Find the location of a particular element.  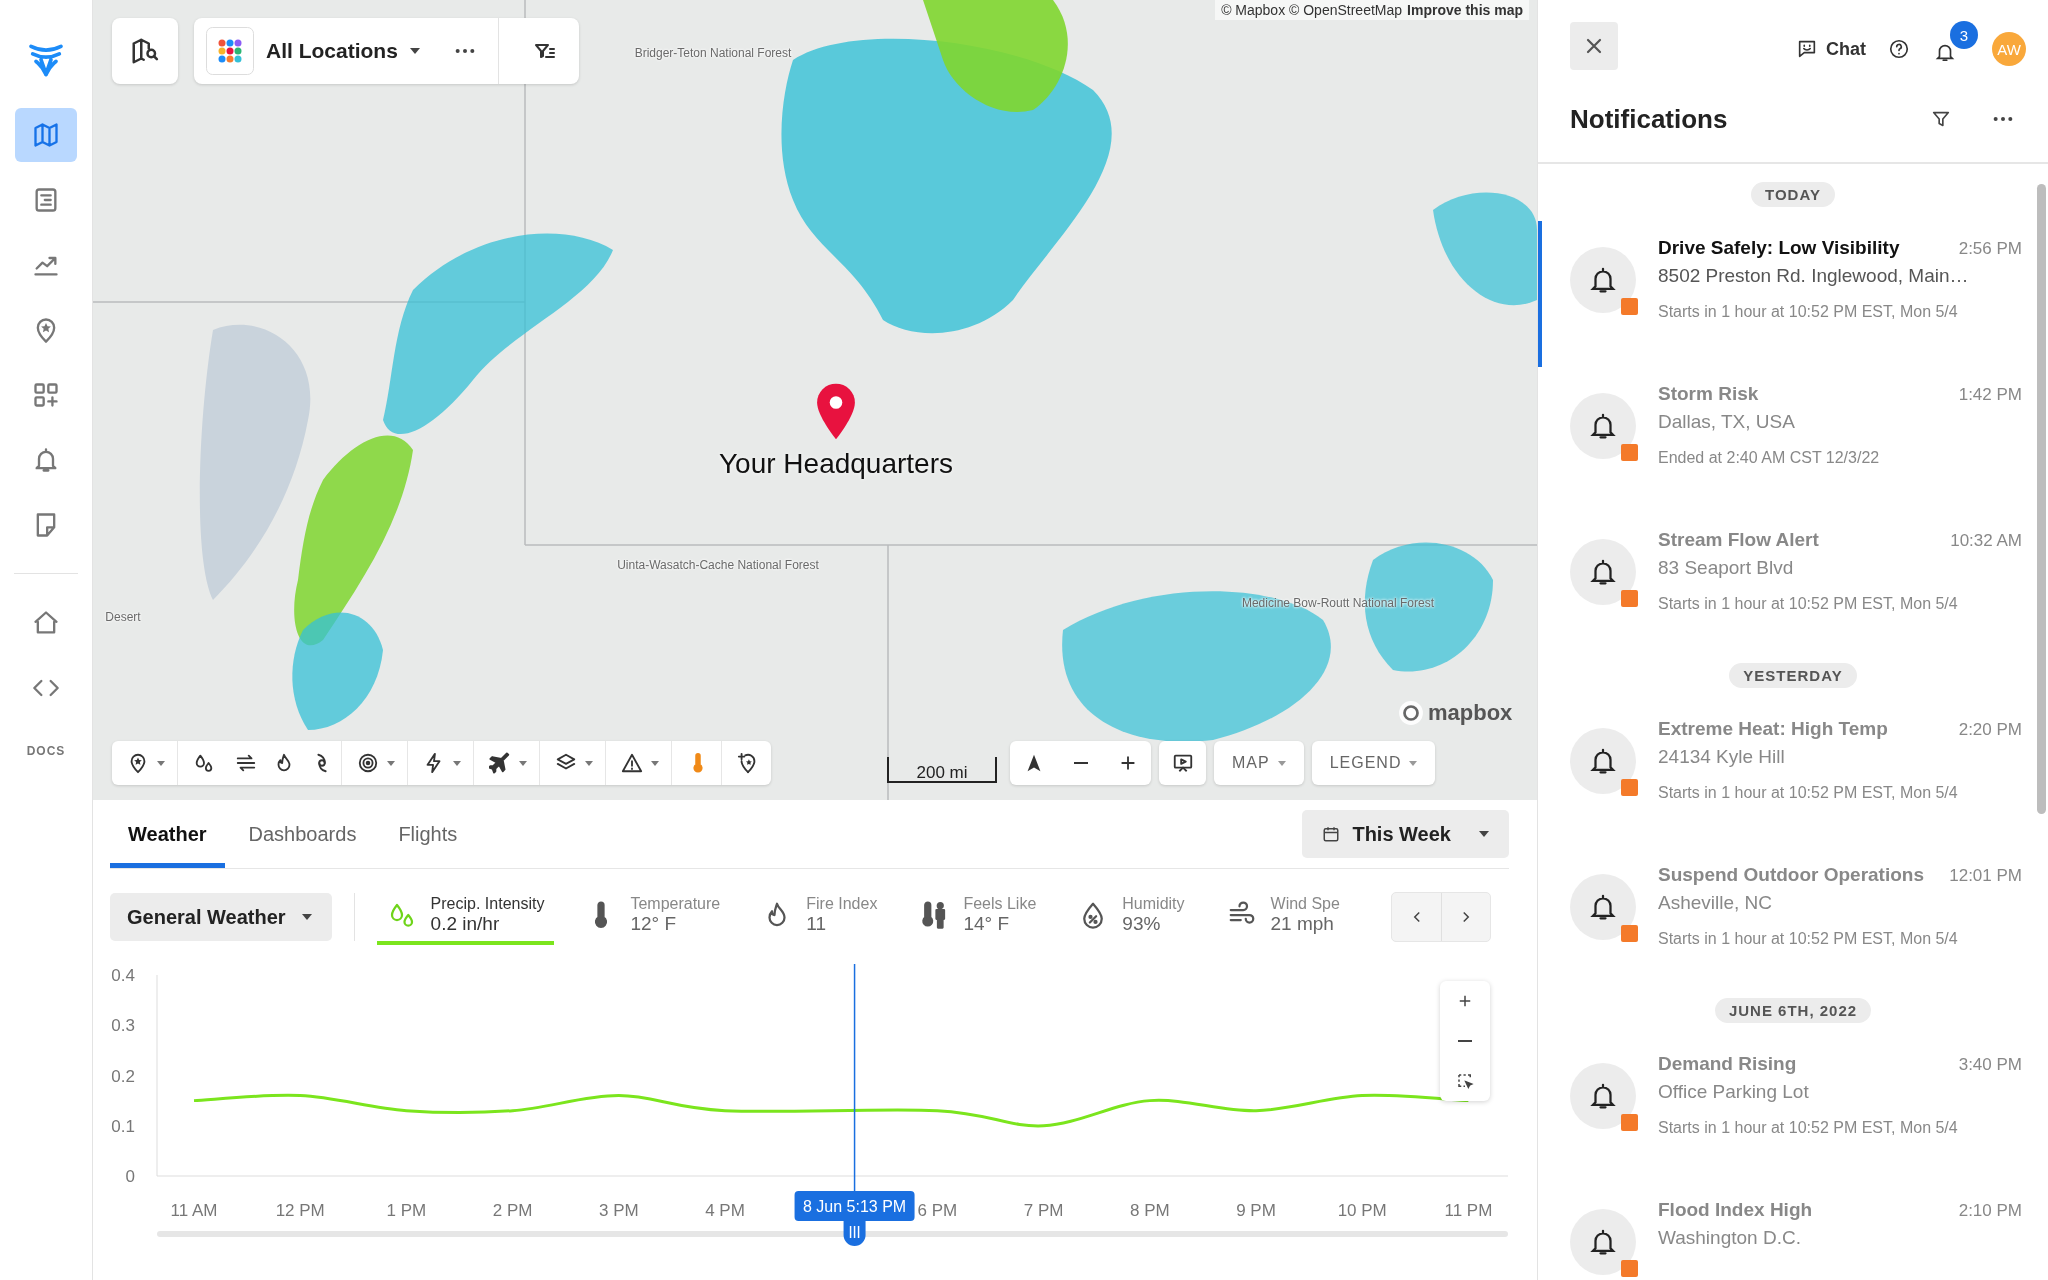

x-tick-label: 9 PM is located at coordinates (1256, 1210).